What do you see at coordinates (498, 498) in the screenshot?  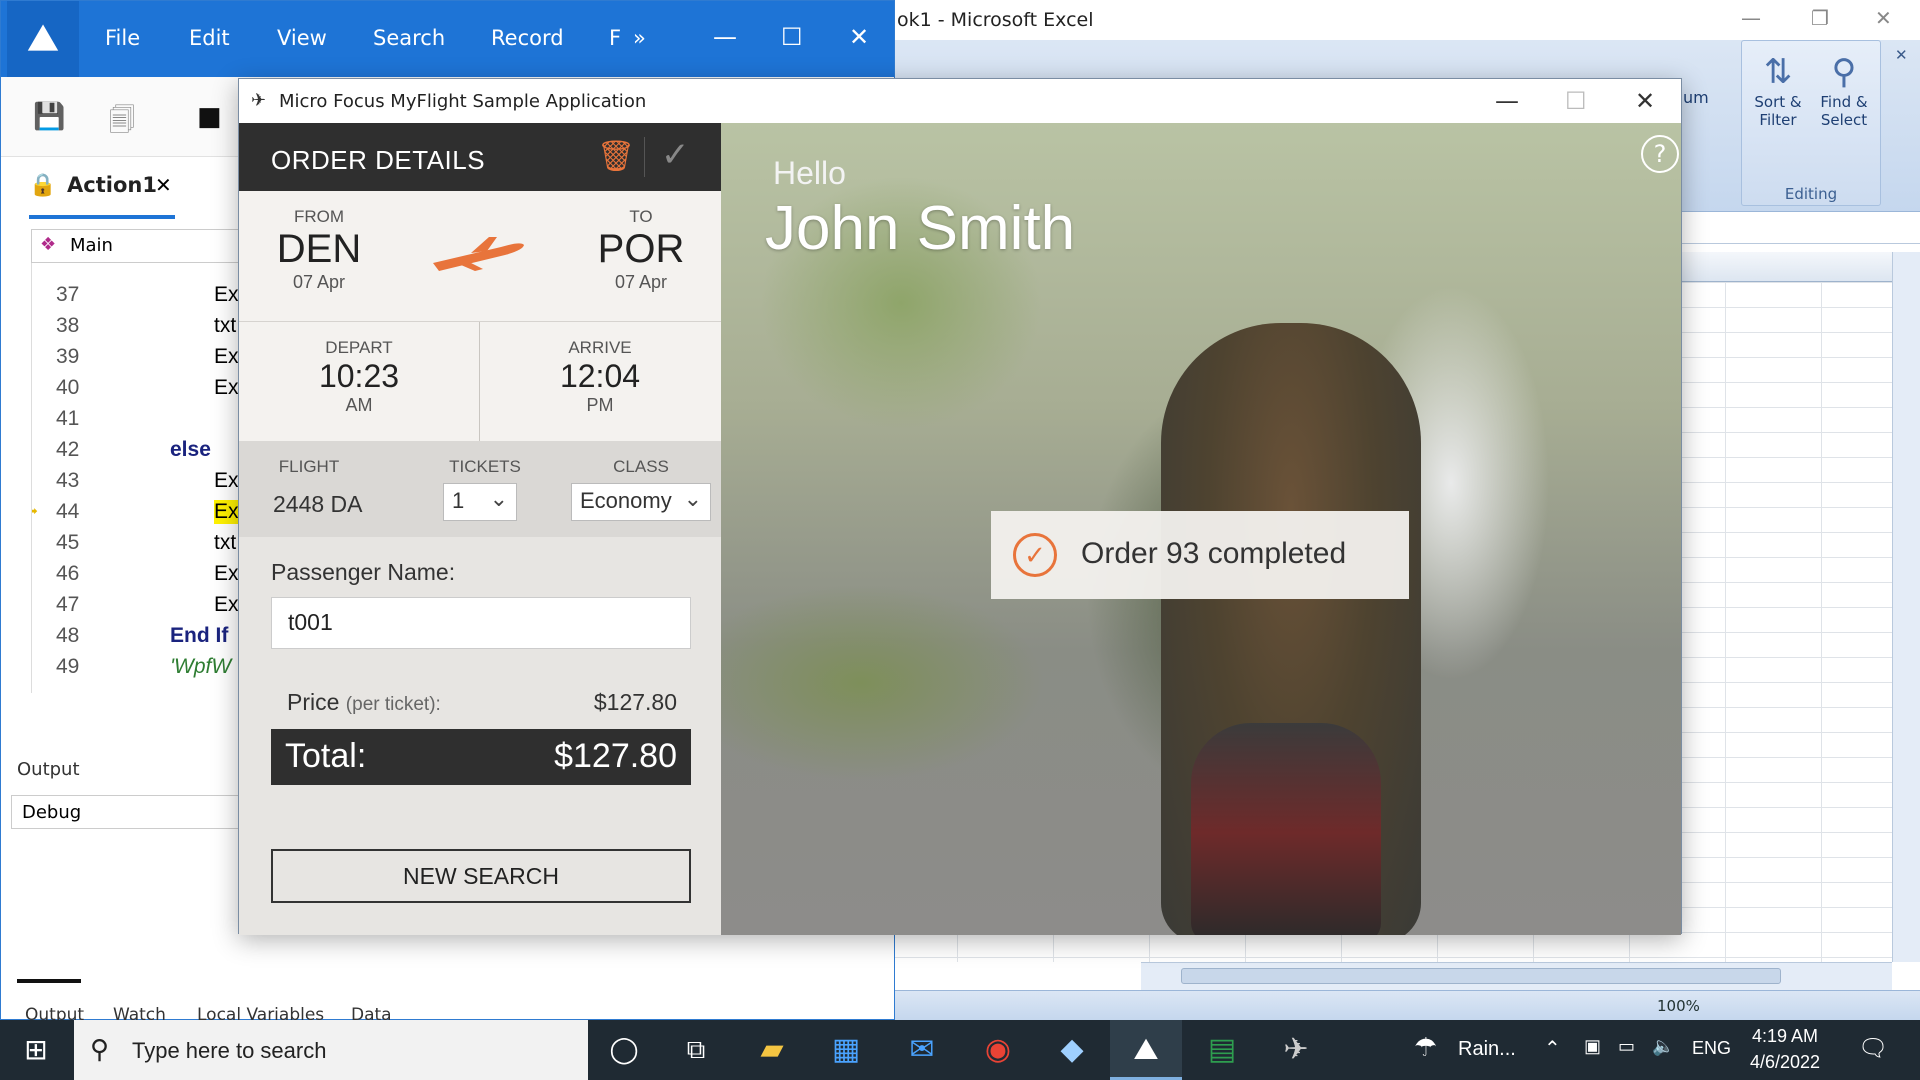 I see `chevron-down-icon: ⌄` at bounding box center [498, 498].